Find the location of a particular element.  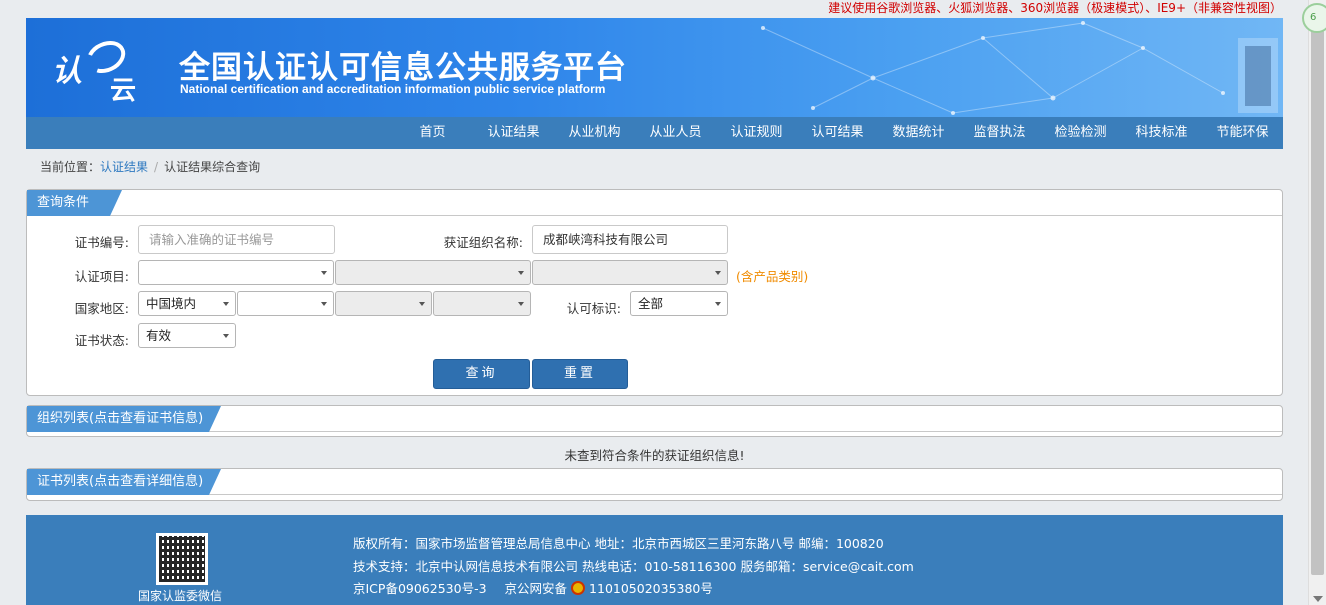

site-logo: 认 云 is located at coordinates (102, 70).